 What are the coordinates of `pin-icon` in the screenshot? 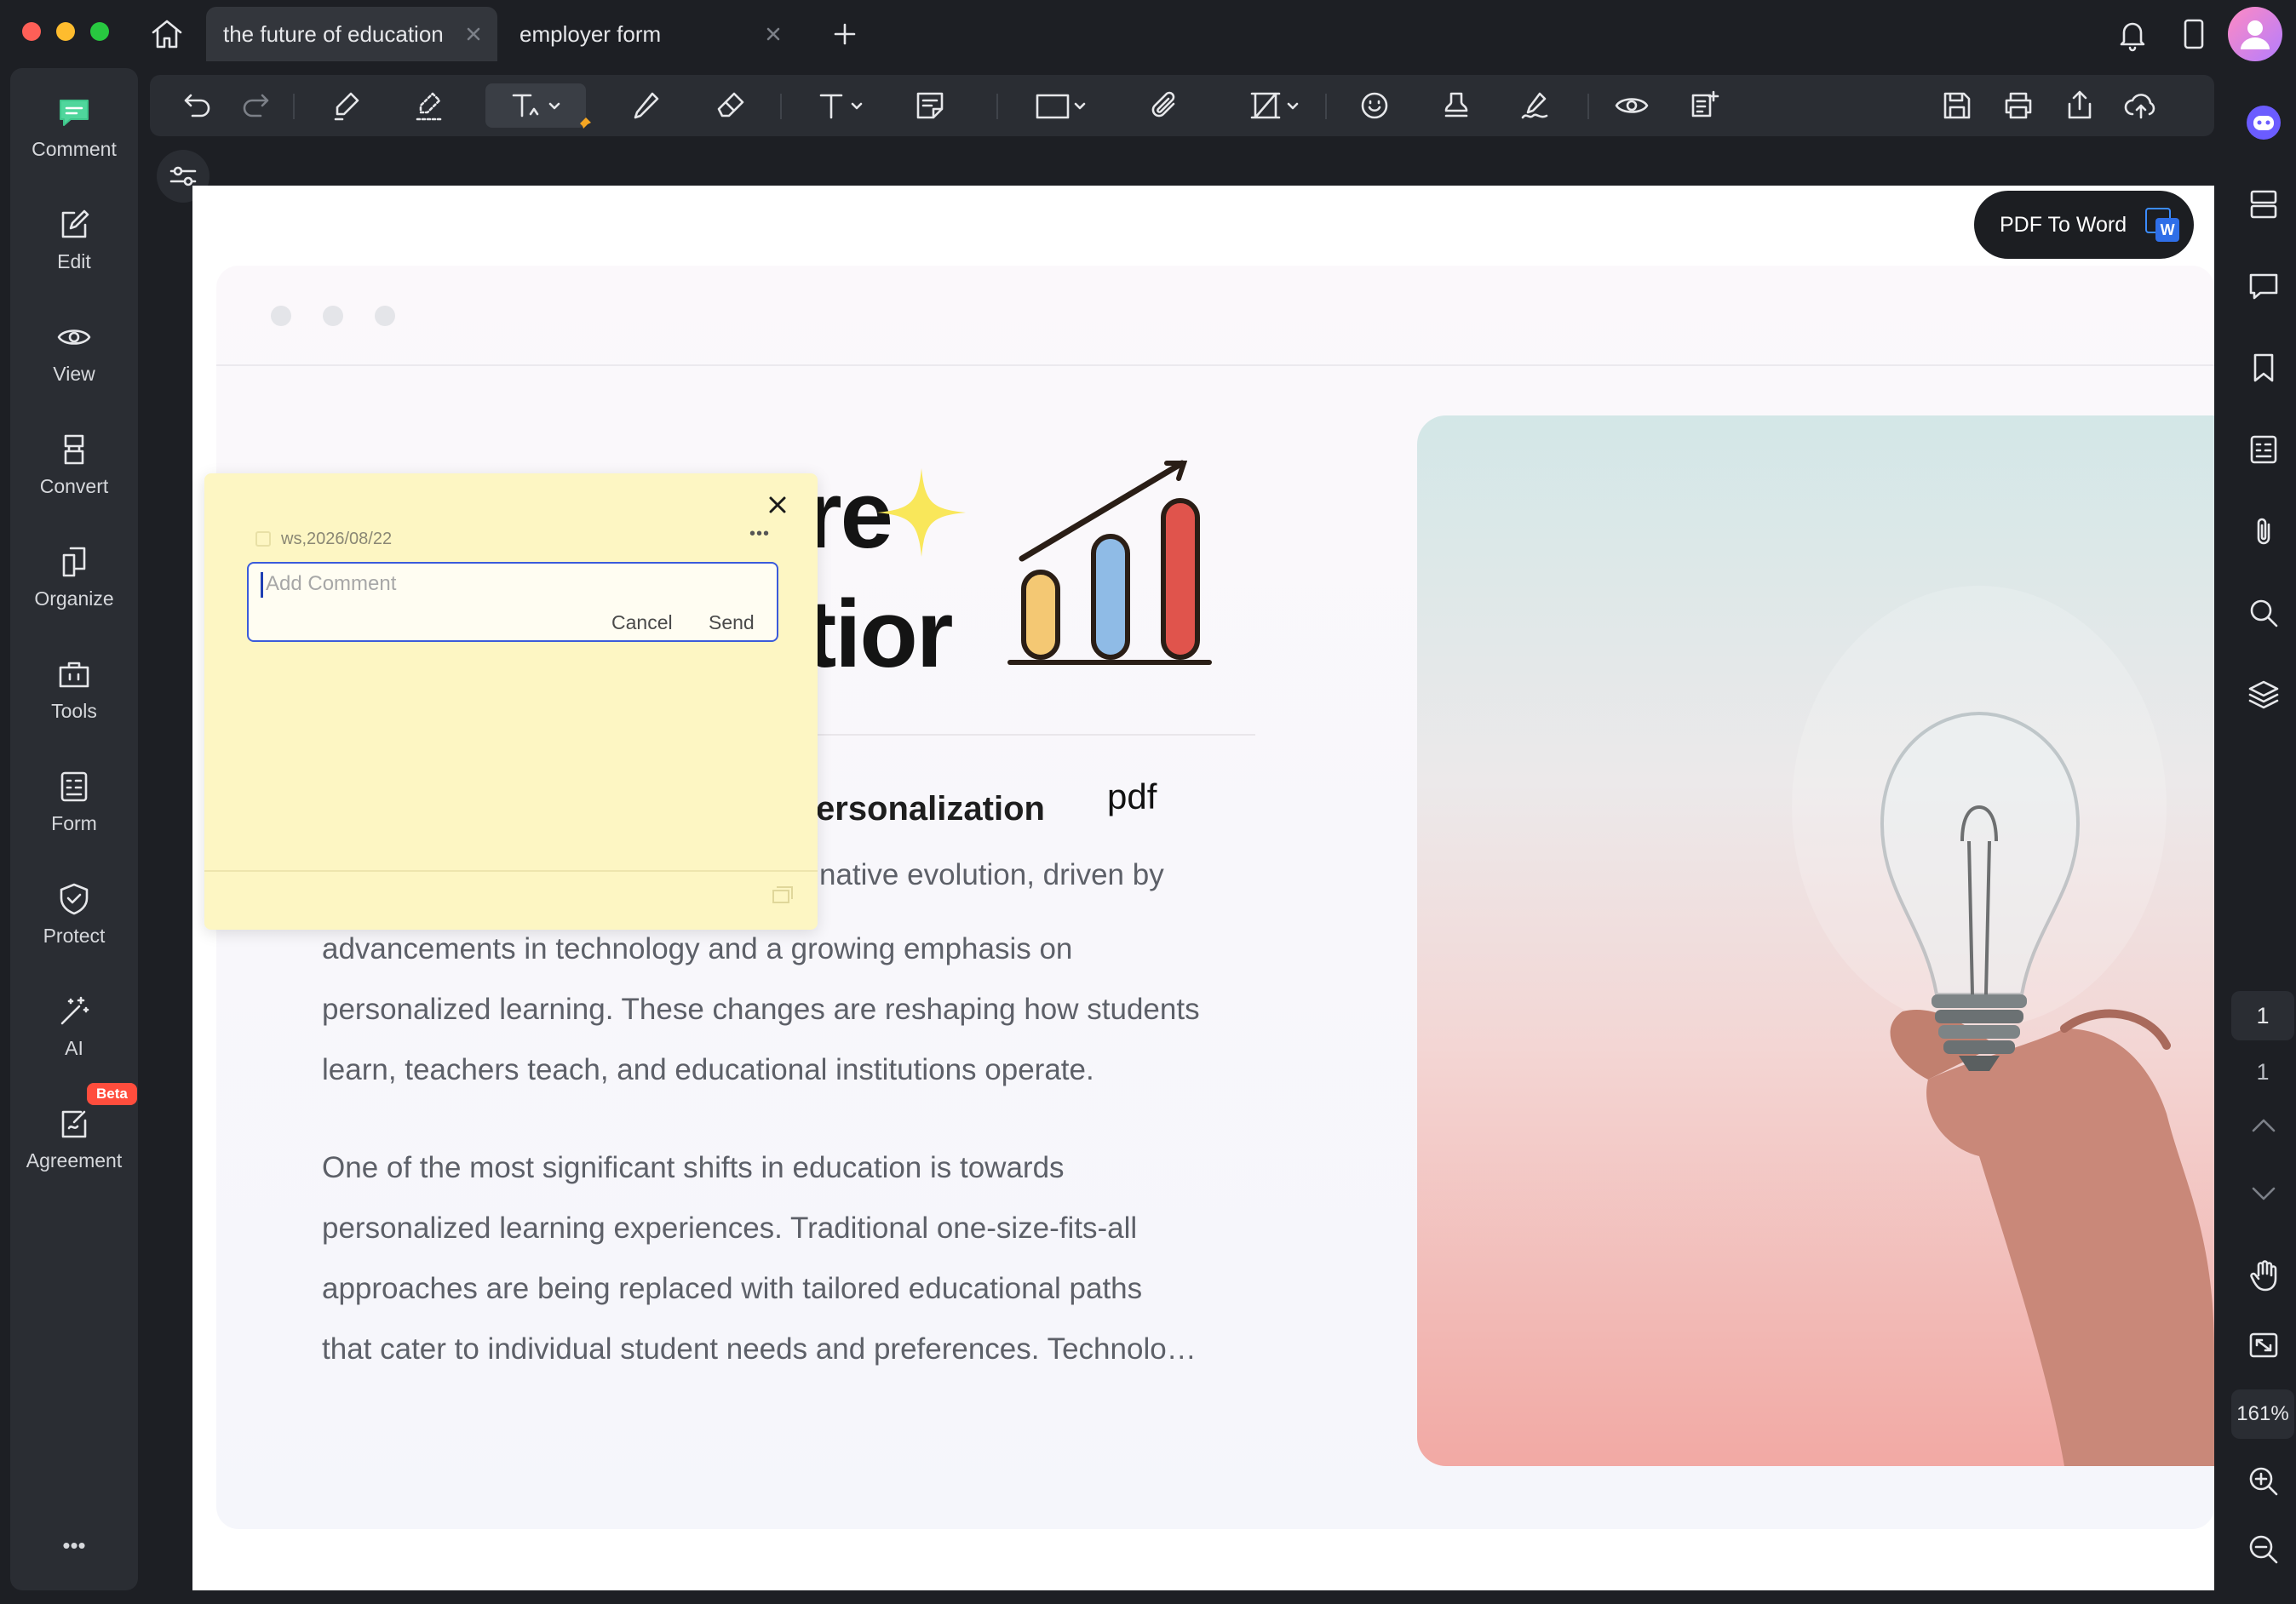 It's located at (585, 123).